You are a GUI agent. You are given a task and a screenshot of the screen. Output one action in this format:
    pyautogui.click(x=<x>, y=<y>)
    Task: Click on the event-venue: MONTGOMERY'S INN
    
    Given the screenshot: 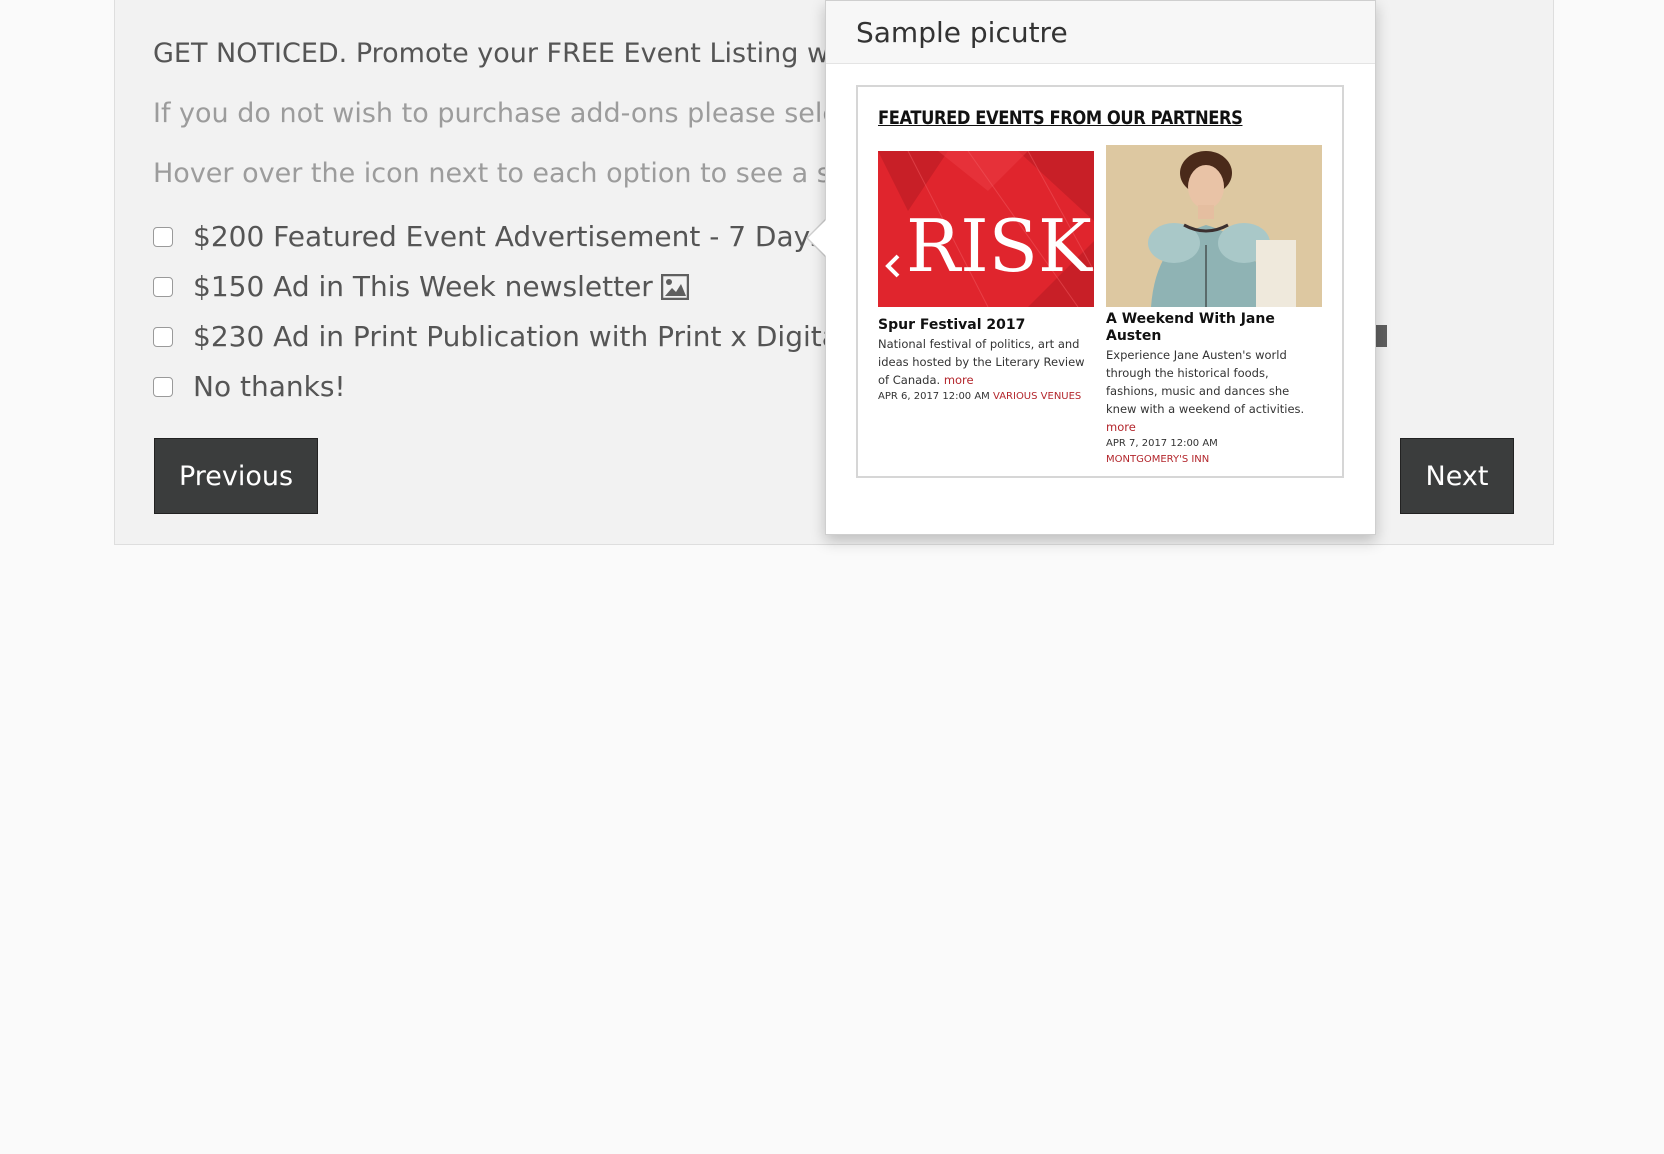 What is the action you would take?
    pyautogui.click(x=1158, y=459)
    